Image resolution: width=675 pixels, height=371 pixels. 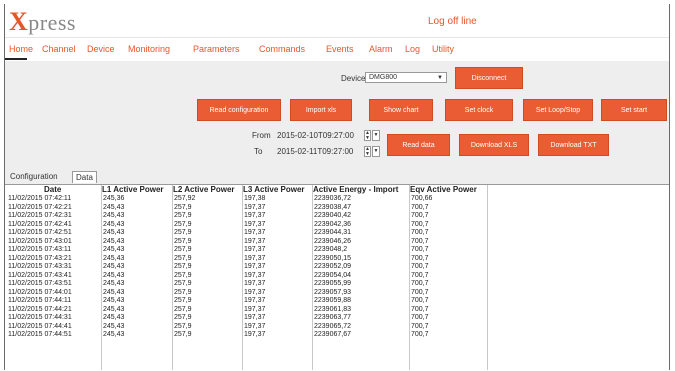 I want to click on show-chart-button: Show chart, so click(x=401, y=110).